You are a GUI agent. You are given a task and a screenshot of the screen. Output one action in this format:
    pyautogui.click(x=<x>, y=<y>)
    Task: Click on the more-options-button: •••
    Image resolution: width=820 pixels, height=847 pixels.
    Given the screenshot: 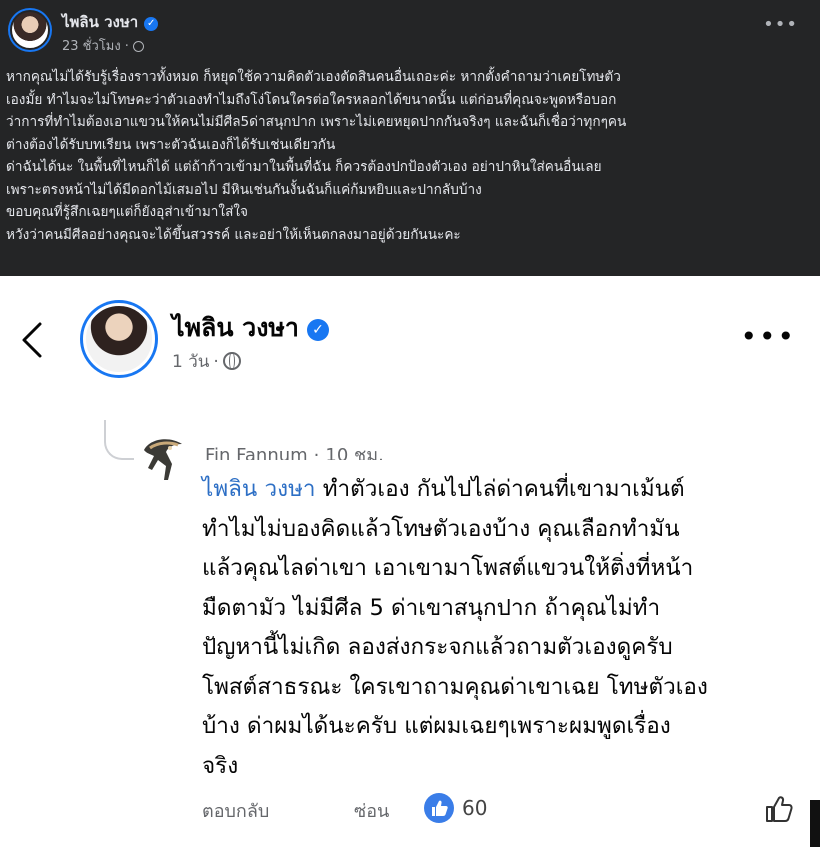 What is the action you would take?
    pyautogui.click(x=780, y=24)
    